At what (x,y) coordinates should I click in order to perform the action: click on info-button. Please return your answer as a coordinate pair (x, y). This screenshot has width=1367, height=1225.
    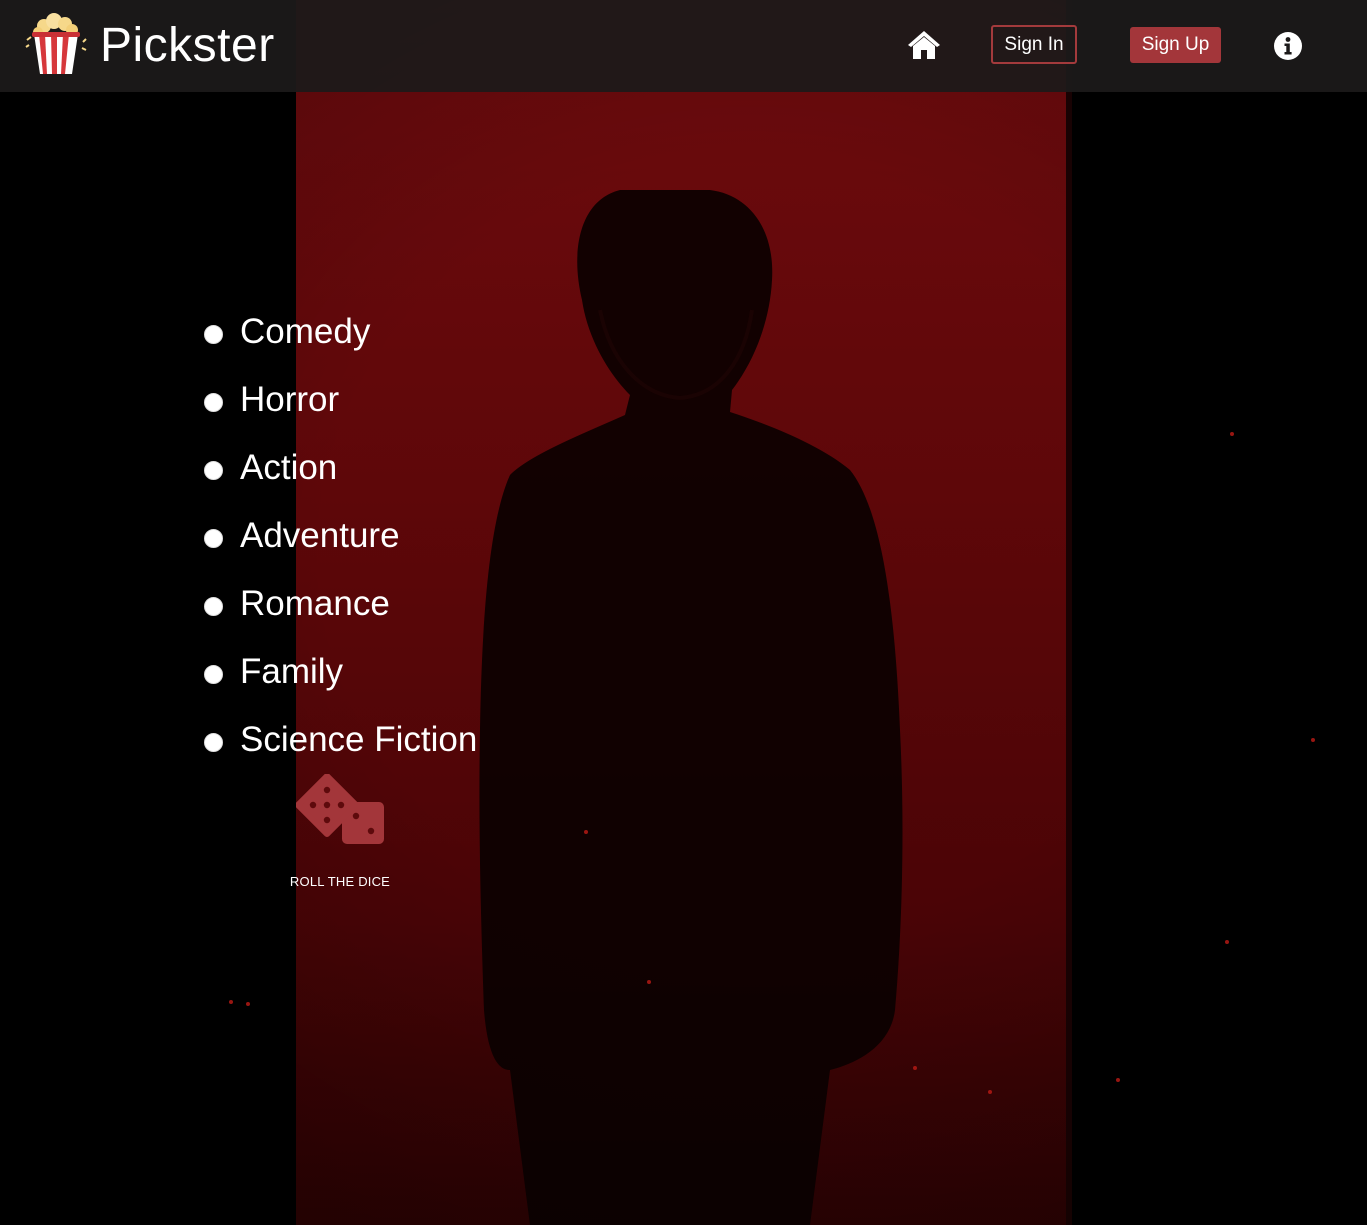
    Looking at the image, I should click on (1288, 46).